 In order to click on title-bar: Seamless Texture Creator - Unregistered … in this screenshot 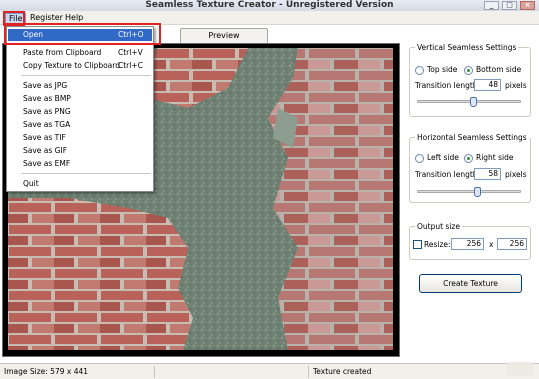, I will do `click(269, 5)`.